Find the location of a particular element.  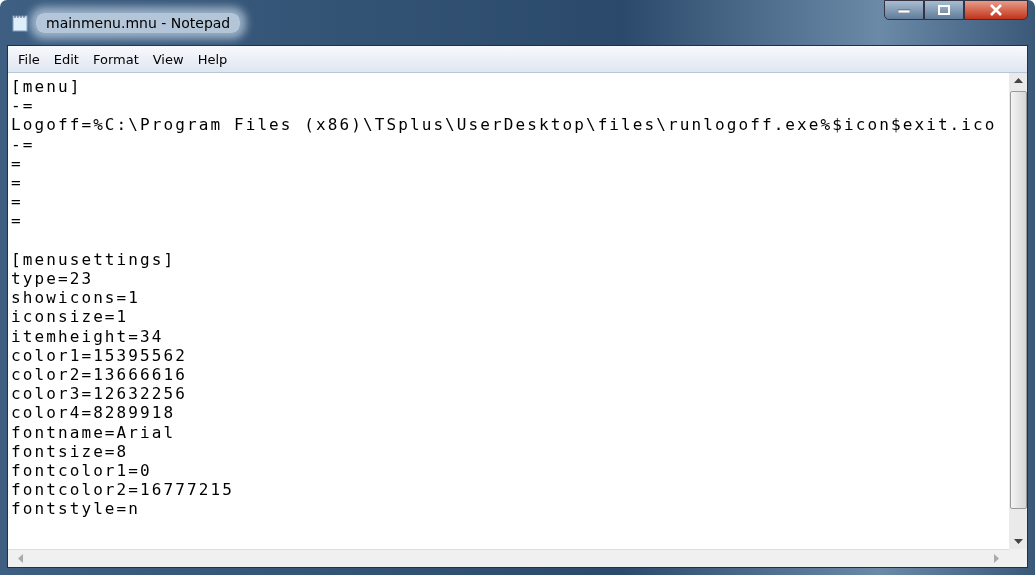

text-line: color3=12632256 is located at coordinates (99, 394).